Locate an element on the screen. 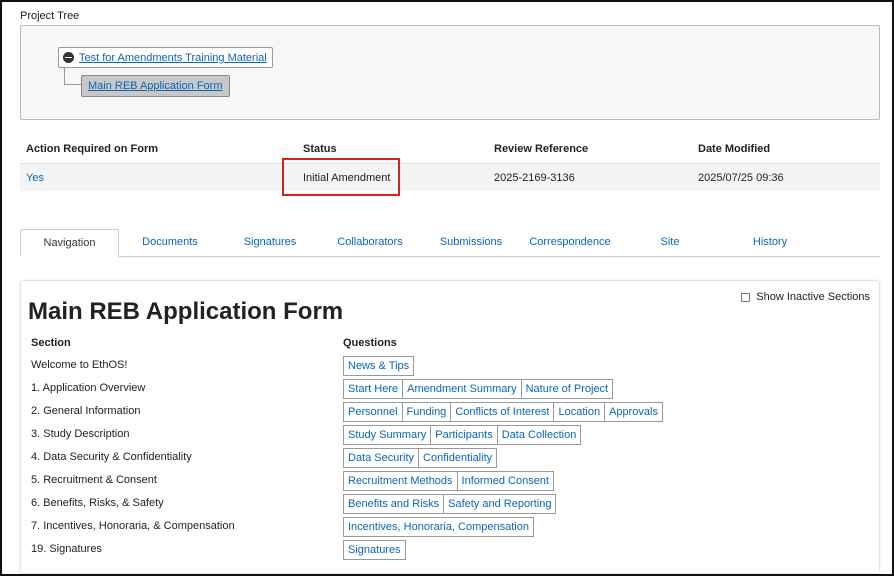  question-group: News & Tips is located at coordinates (379, 366).